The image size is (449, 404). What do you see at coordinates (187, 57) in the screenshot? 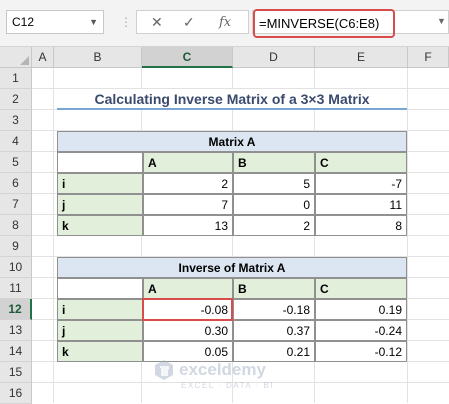
I see `column-header-c: C` at bounding box center [187, 57].